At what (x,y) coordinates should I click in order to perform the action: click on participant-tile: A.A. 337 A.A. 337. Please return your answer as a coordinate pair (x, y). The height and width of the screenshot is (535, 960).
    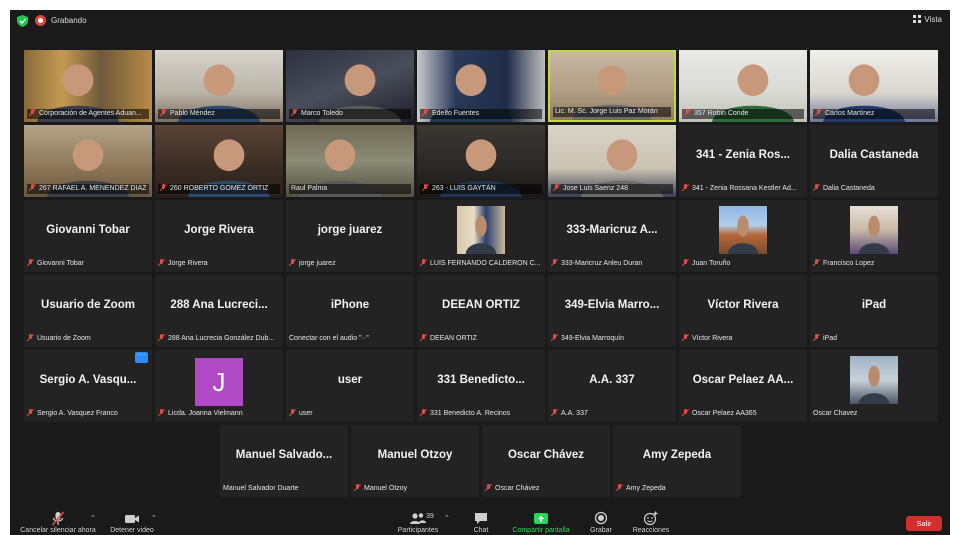
    Looking at the image, I should click on (612, 386).